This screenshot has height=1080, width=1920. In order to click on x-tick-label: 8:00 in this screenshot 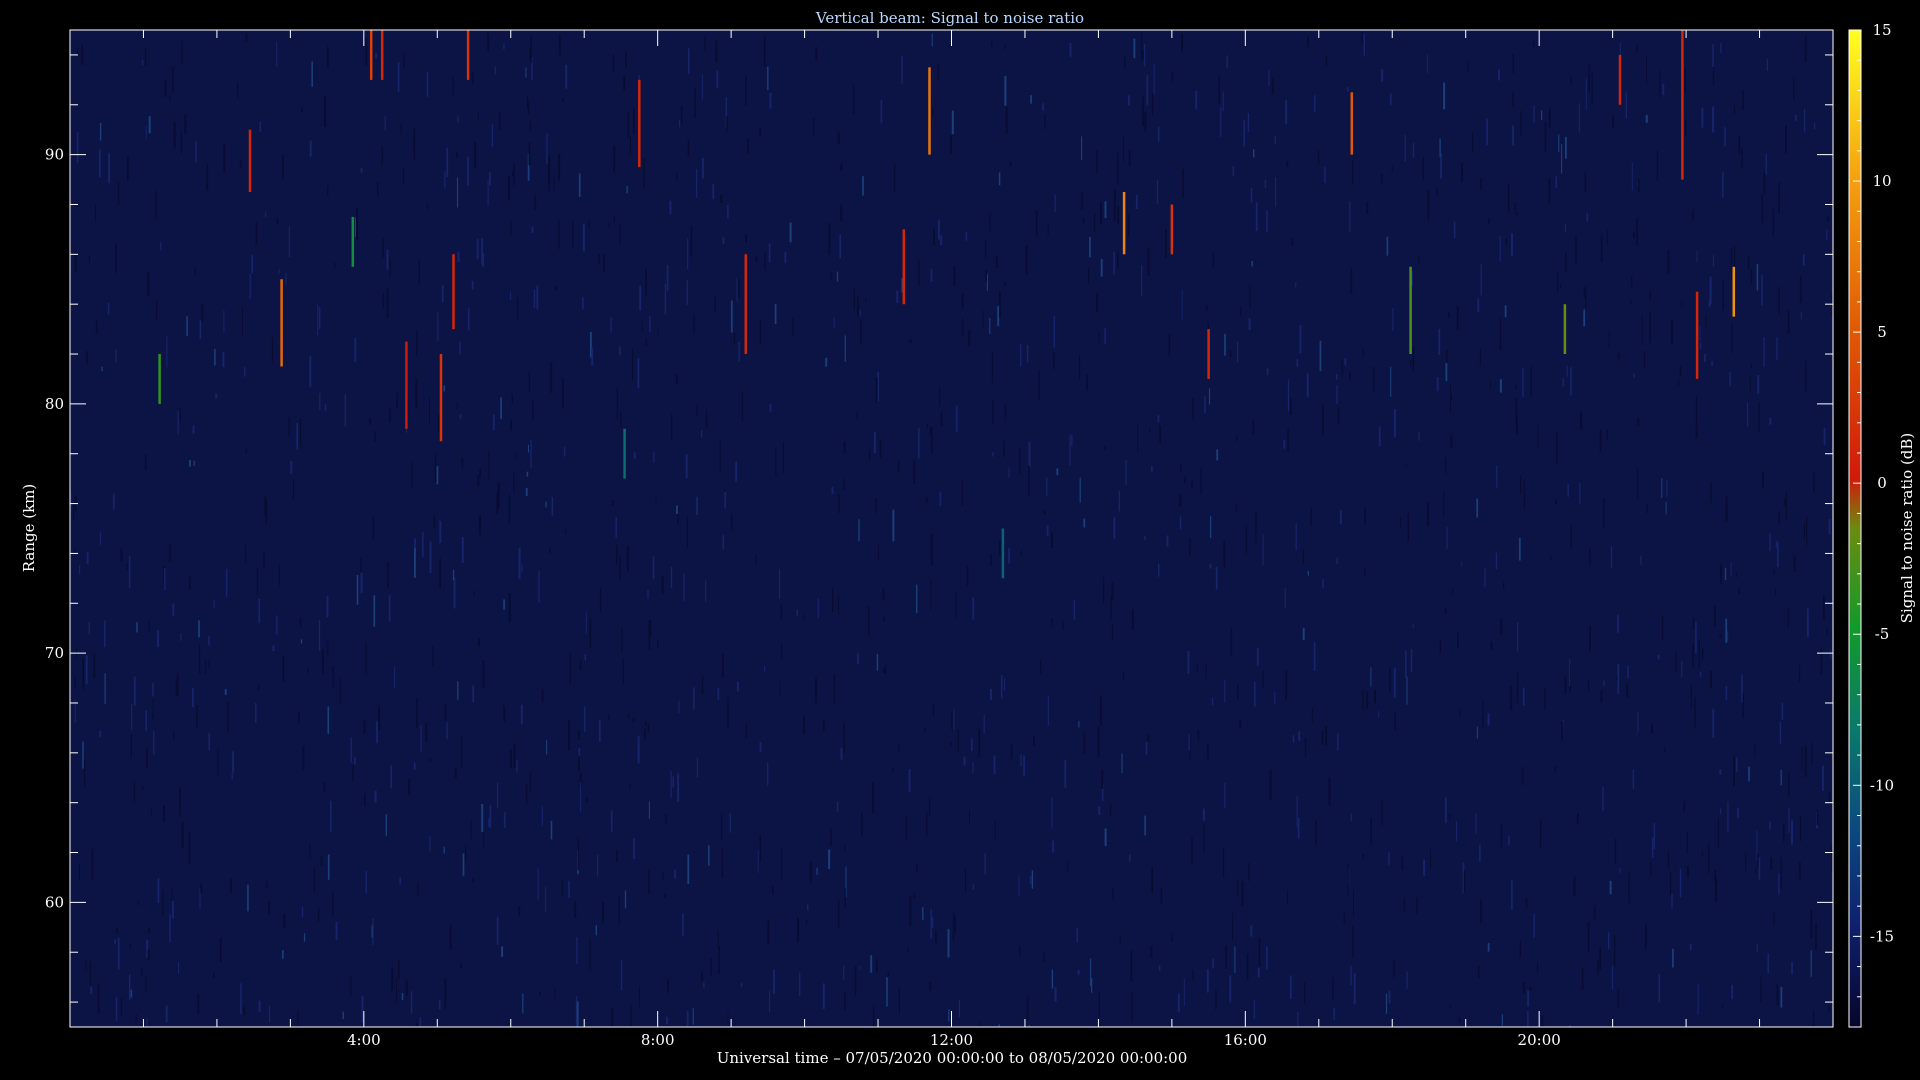, I will do `click(658, 1040)`.